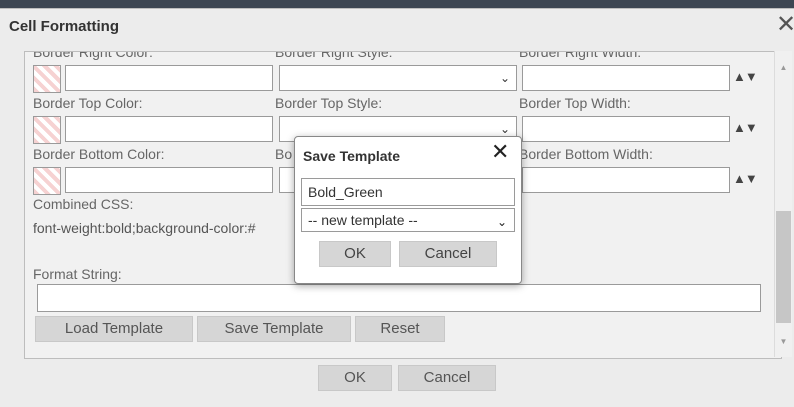 This screenshot has height=407, width=794. I want to click on combined-css-label: Combined CSS:, so click(83, 204).